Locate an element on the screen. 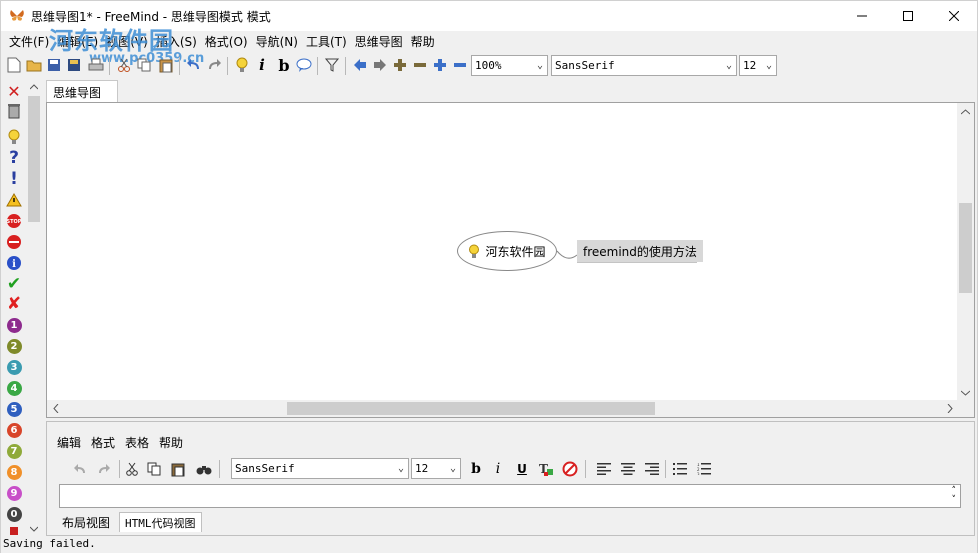 The image size is (978, 553). italic-button: i is located at coordinates (262, 65).